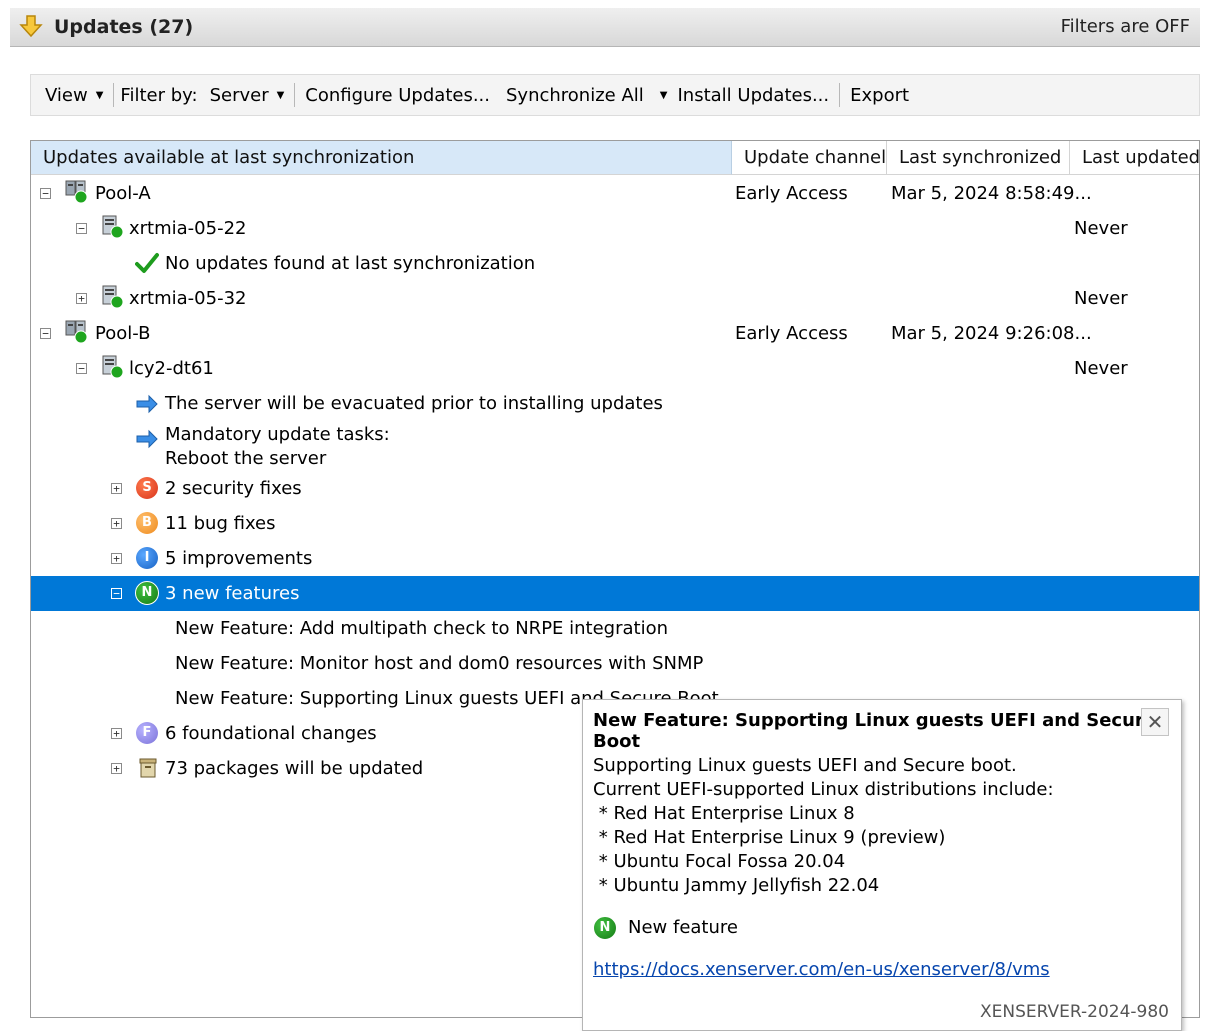 The width and height of the screenshot is (1216, 1031). I want to click on tree-label: lcy2-dt61, so click(171, 368).